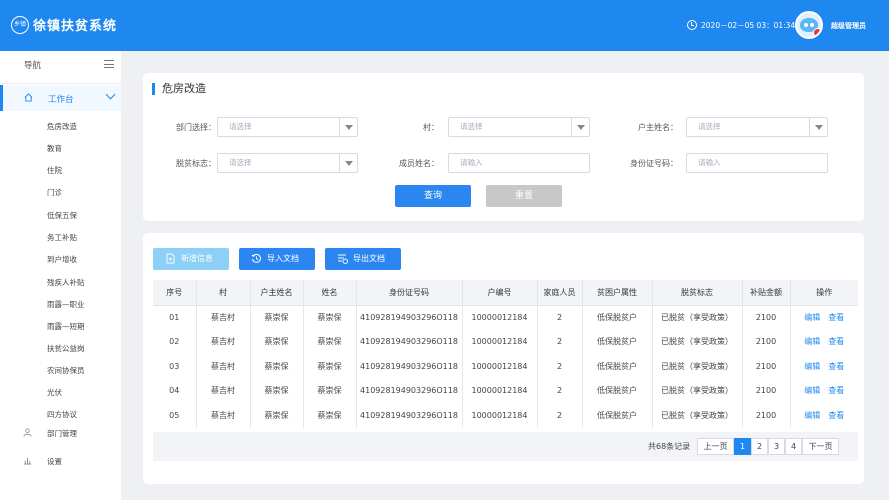 The width and height of the screenshot is (889, 500). Describe the element at coordinates (240, 162) in the screenshot. I see `poverty-select-placeholder: 请选择` at that location.